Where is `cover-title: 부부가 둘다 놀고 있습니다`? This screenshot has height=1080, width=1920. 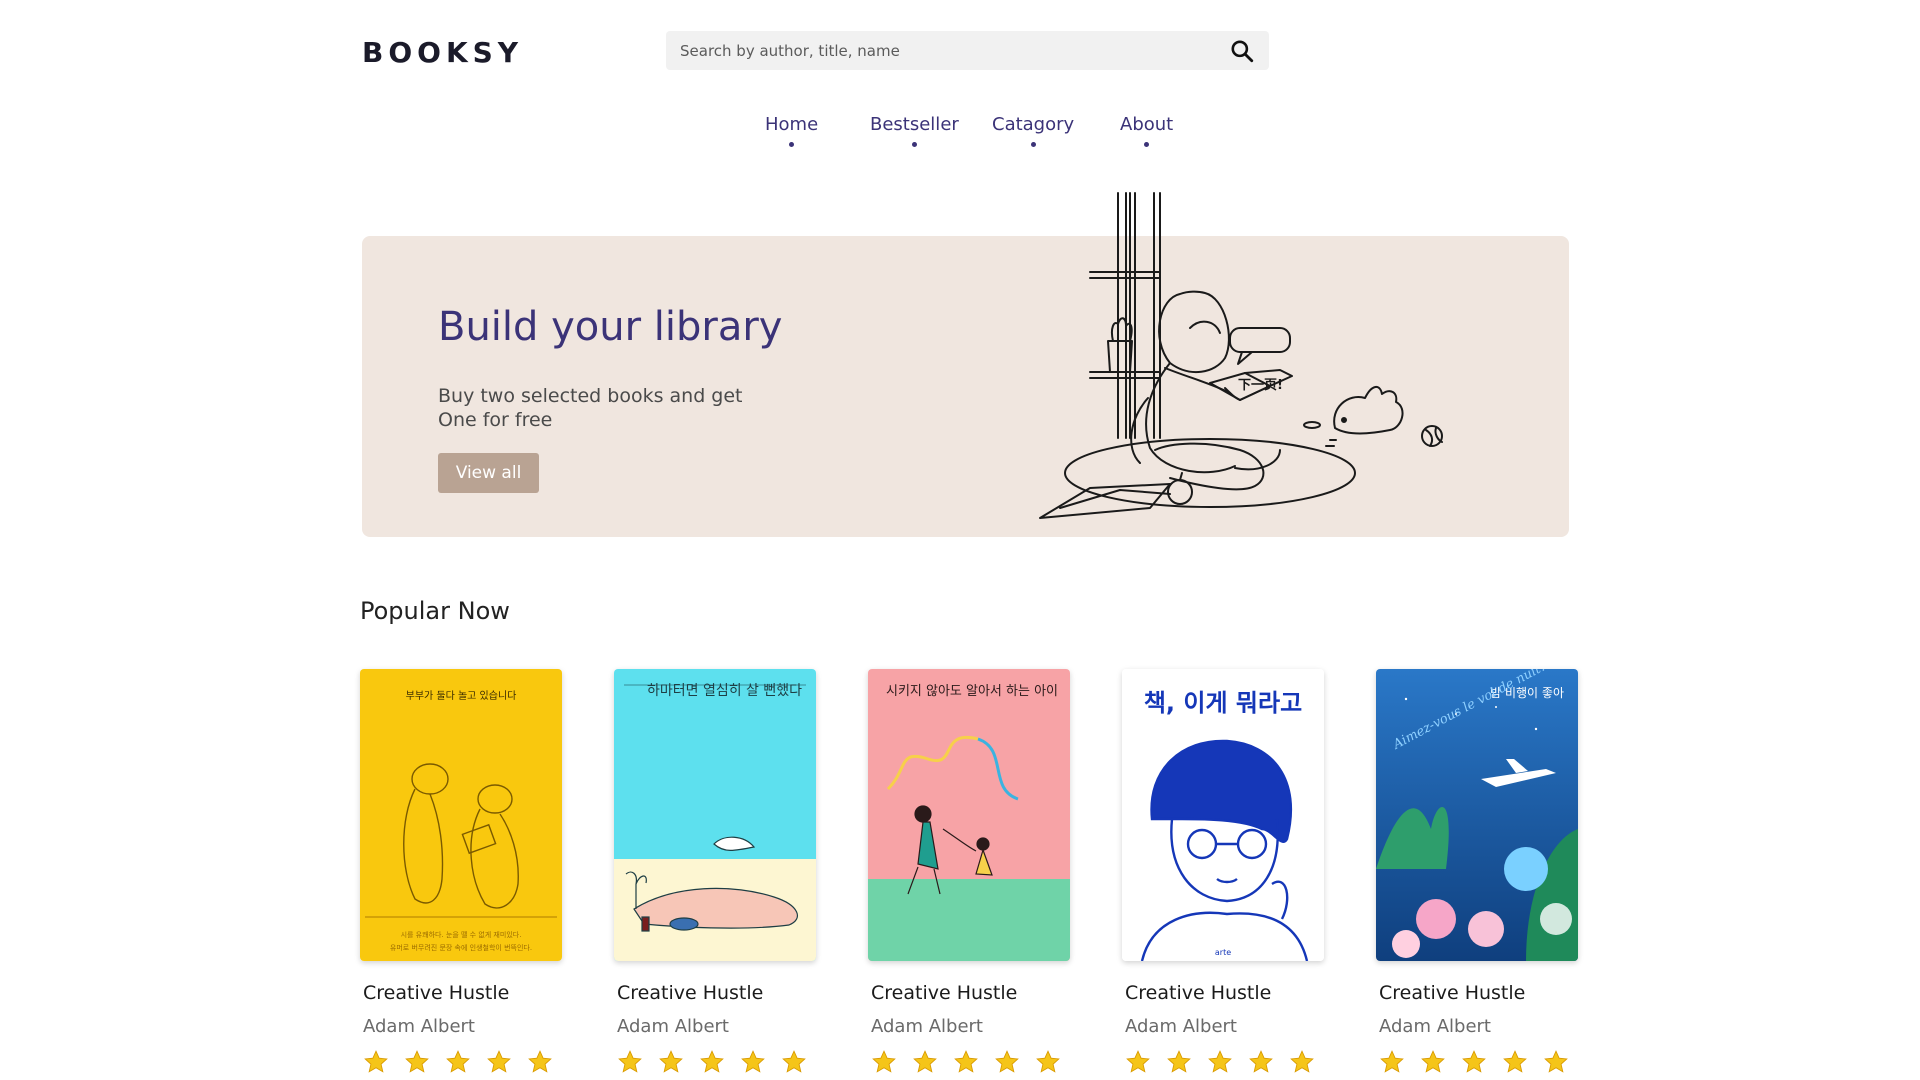 cover-title: 부부가 둘다 놀고 있습니다 is located at coordinates (461, 696).